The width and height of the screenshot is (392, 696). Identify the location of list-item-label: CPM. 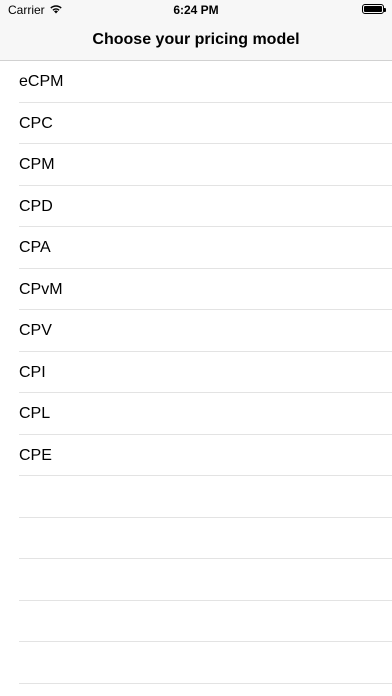
(37, 164).